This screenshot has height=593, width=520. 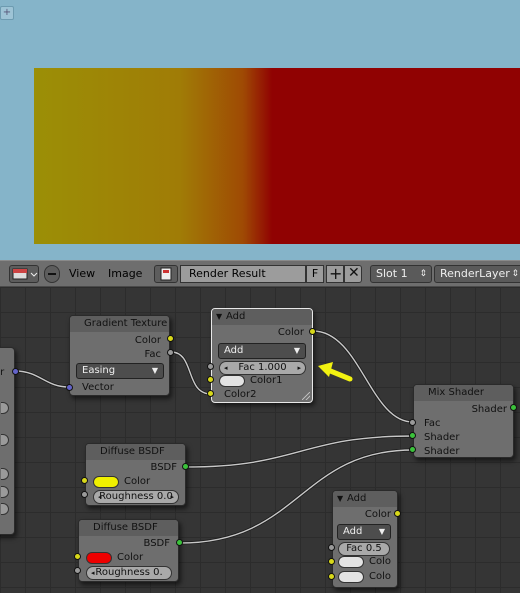 What do you see at coordinates (24, 274) in the screenshot?
I see `editor-type-button` at bounding box center [24, 274].